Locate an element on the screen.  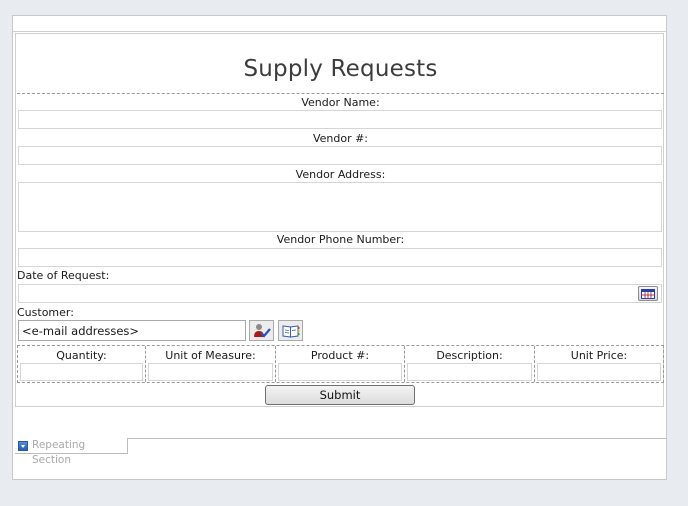
address-book-button is located at coordinates (290, 330).